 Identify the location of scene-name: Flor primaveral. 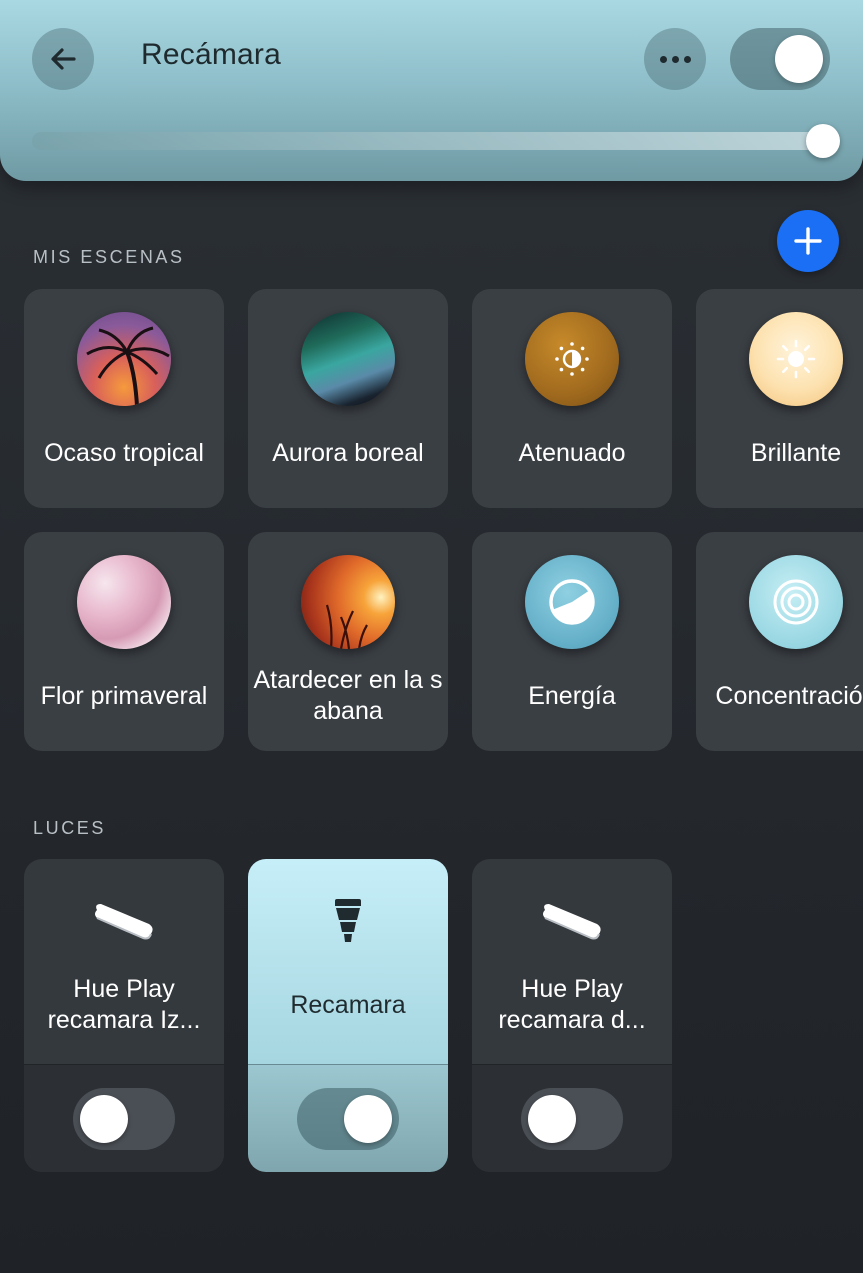
(124, 695).